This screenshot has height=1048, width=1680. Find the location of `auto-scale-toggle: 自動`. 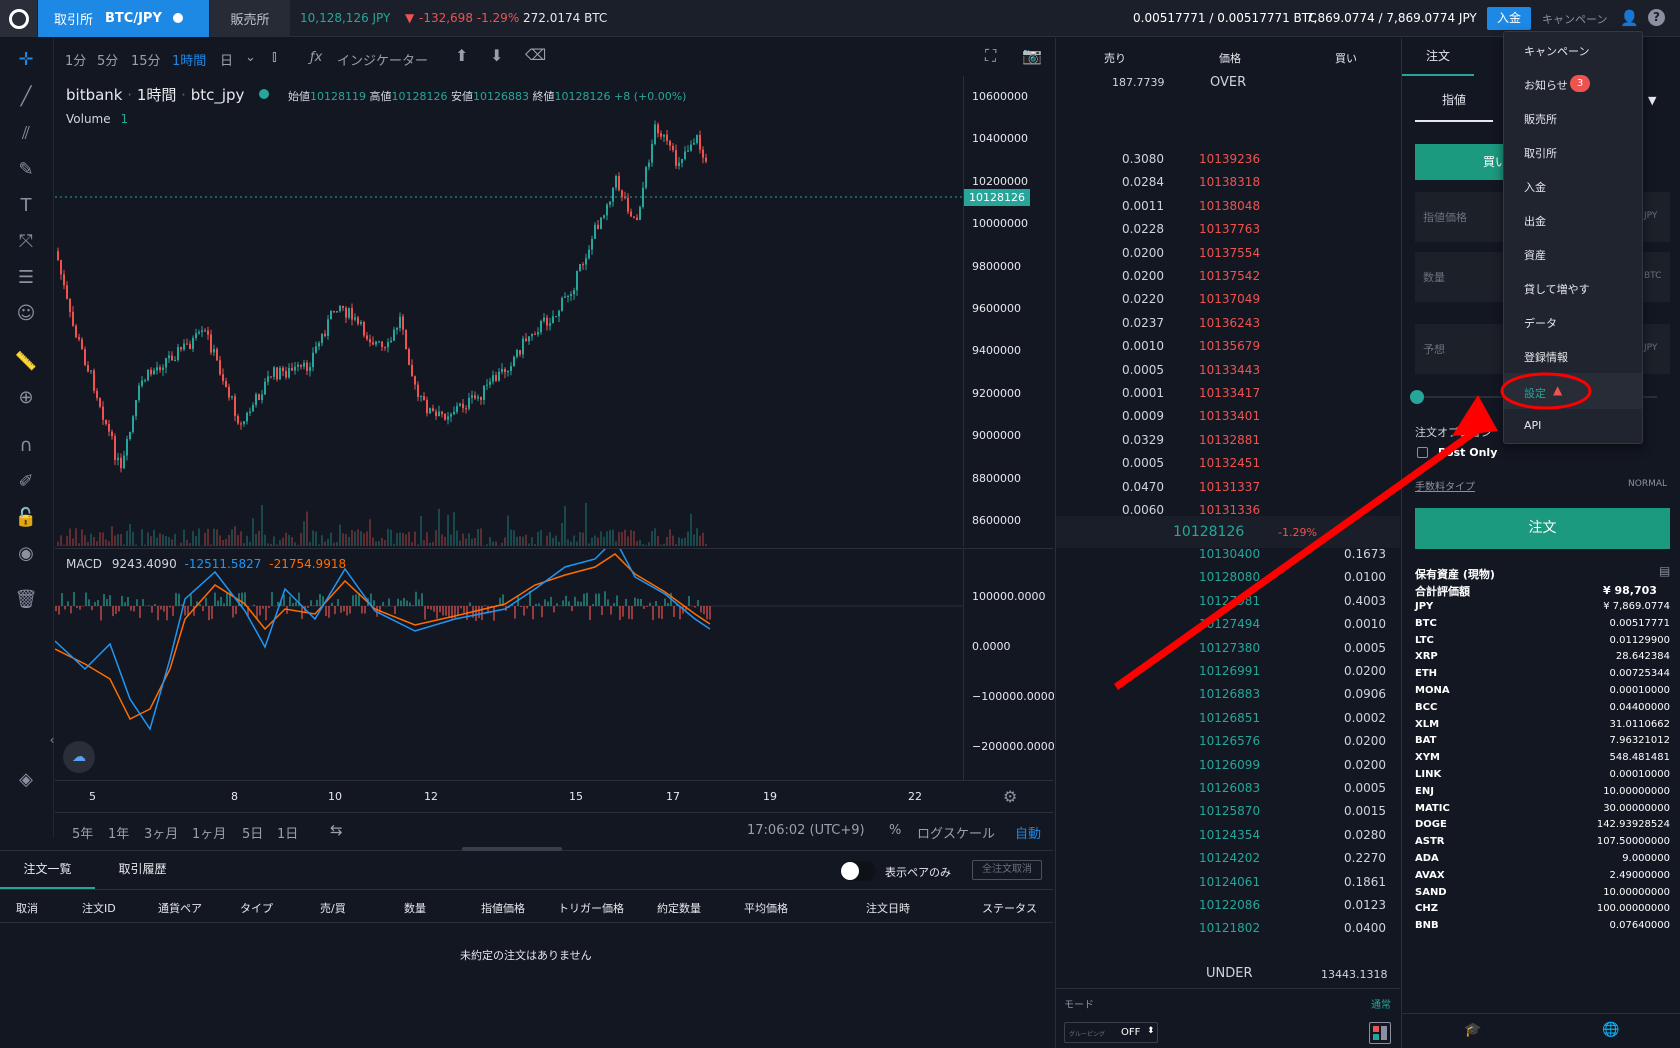

auto-scale-toggle: 自動 is located at coordinates (1028, 832).